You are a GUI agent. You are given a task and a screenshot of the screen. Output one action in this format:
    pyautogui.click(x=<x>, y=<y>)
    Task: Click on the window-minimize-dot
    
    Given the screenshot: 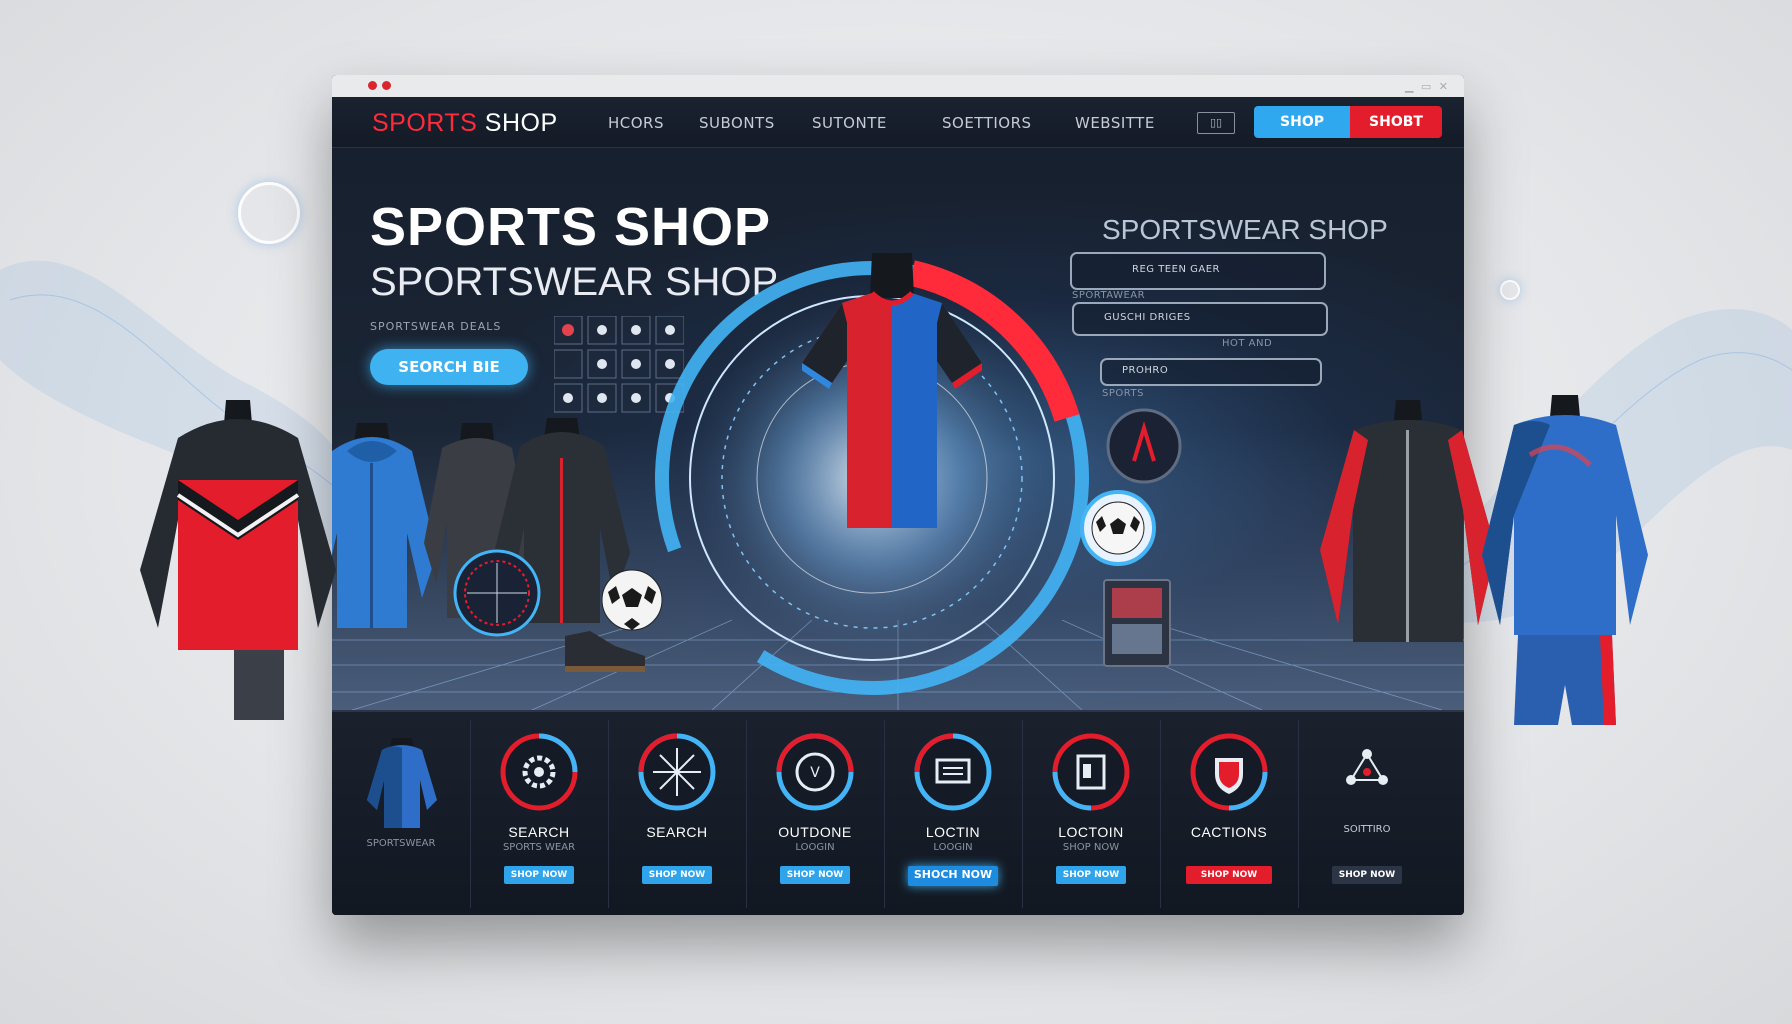 What is the action you would take?
    pyautogui.click(x=386, y=85)
    